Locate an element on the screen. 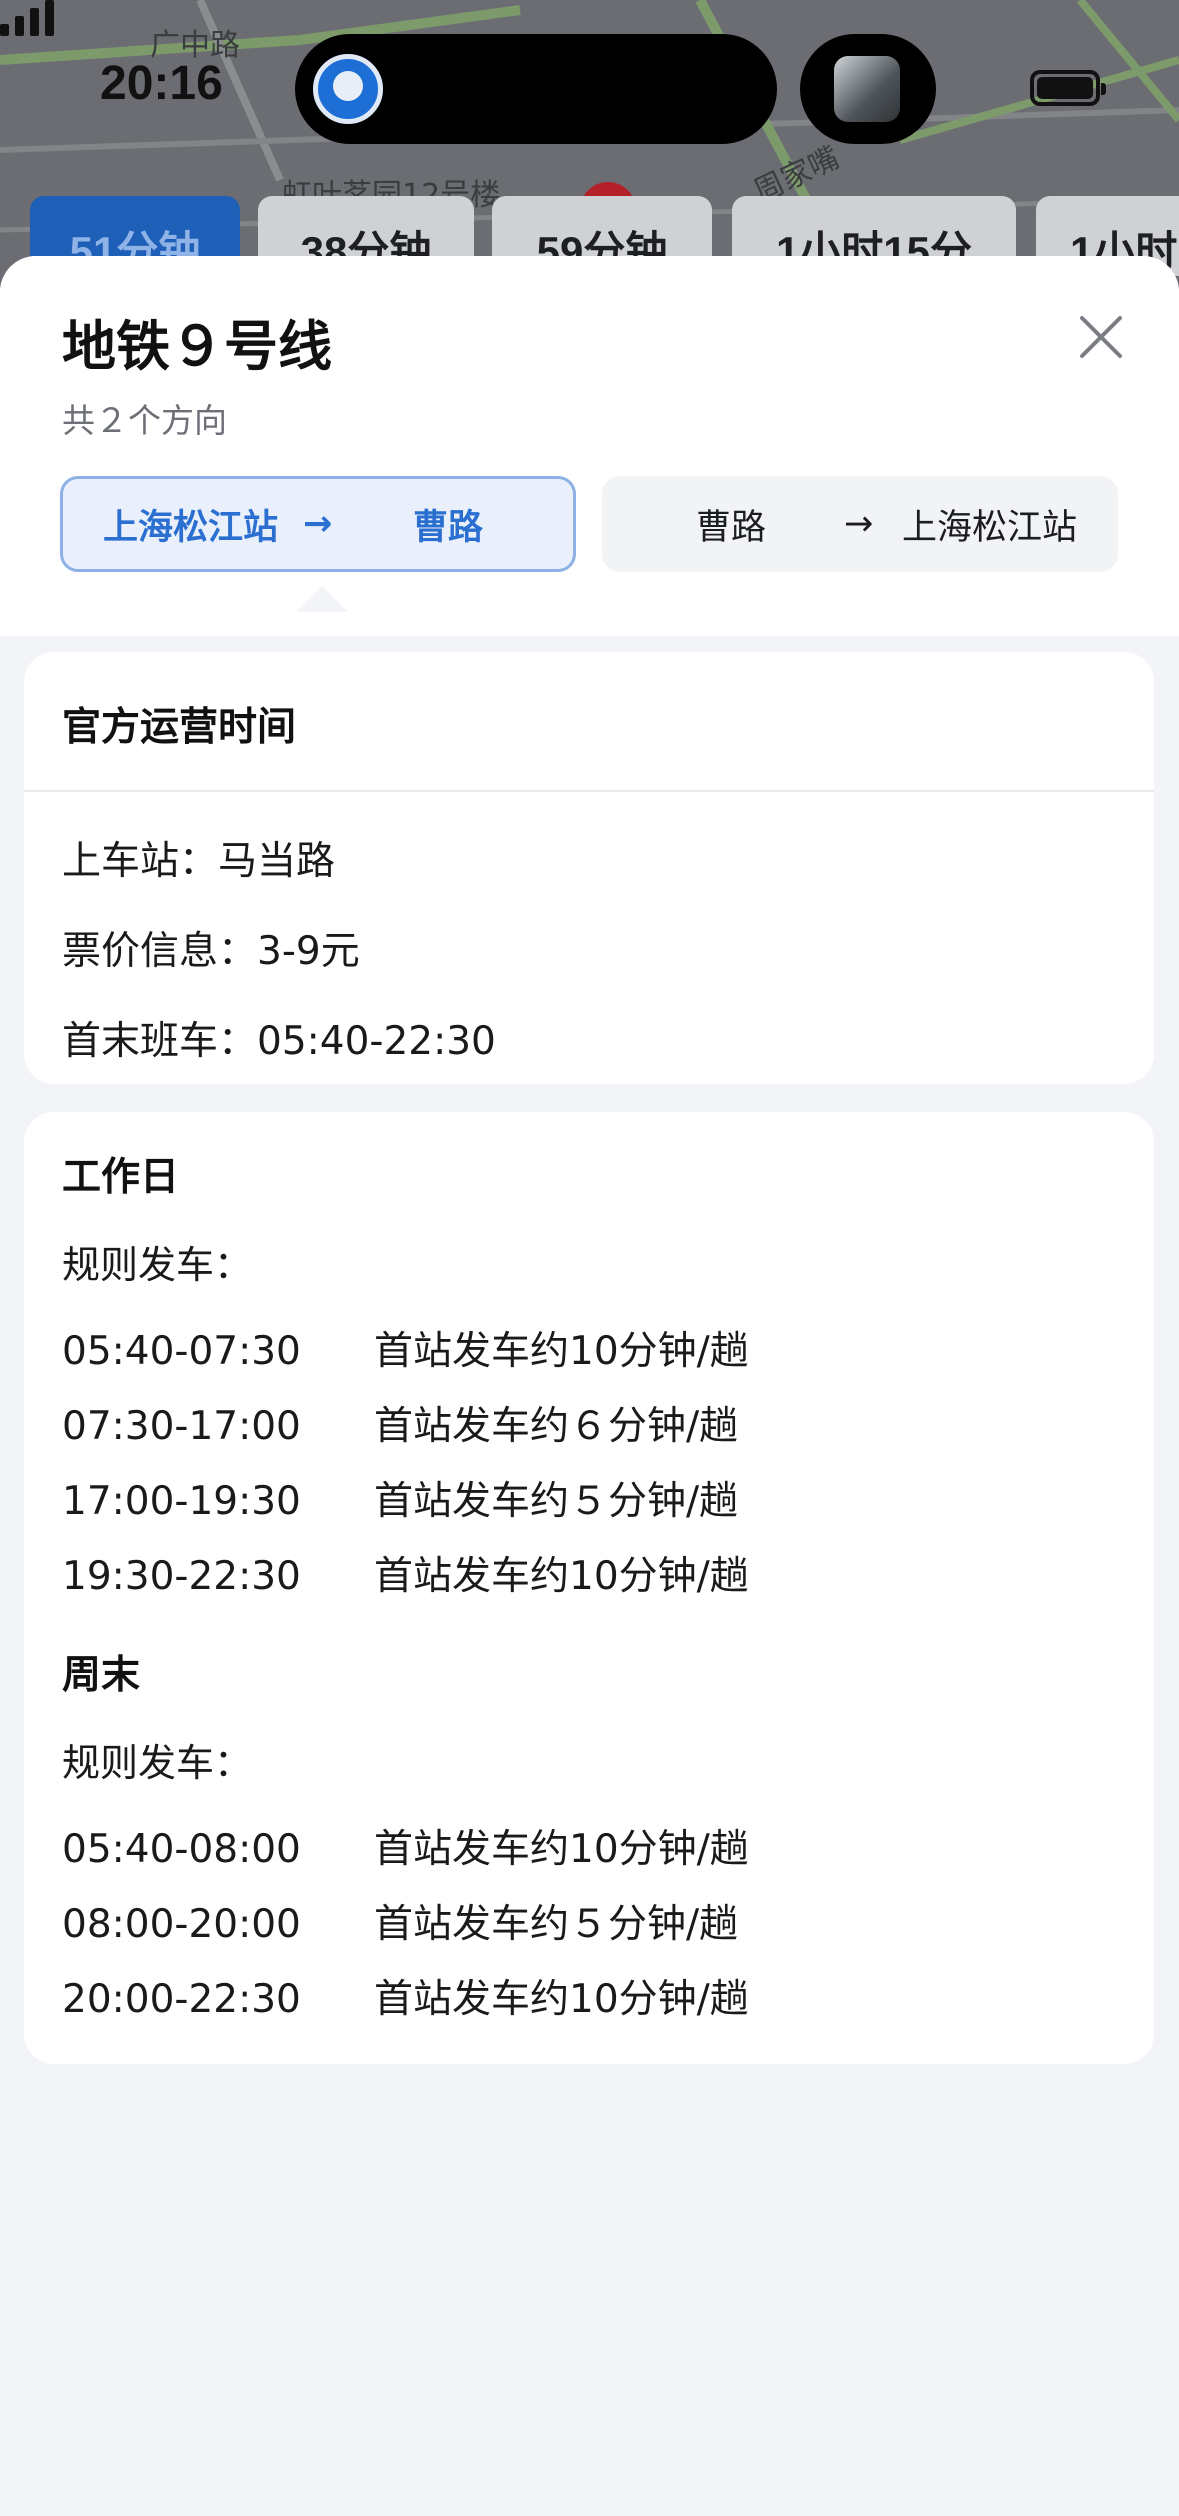  weekday-row: 17:00-19:30 首站发车约５分钟/趟 is located at coordinates (400, 1498).